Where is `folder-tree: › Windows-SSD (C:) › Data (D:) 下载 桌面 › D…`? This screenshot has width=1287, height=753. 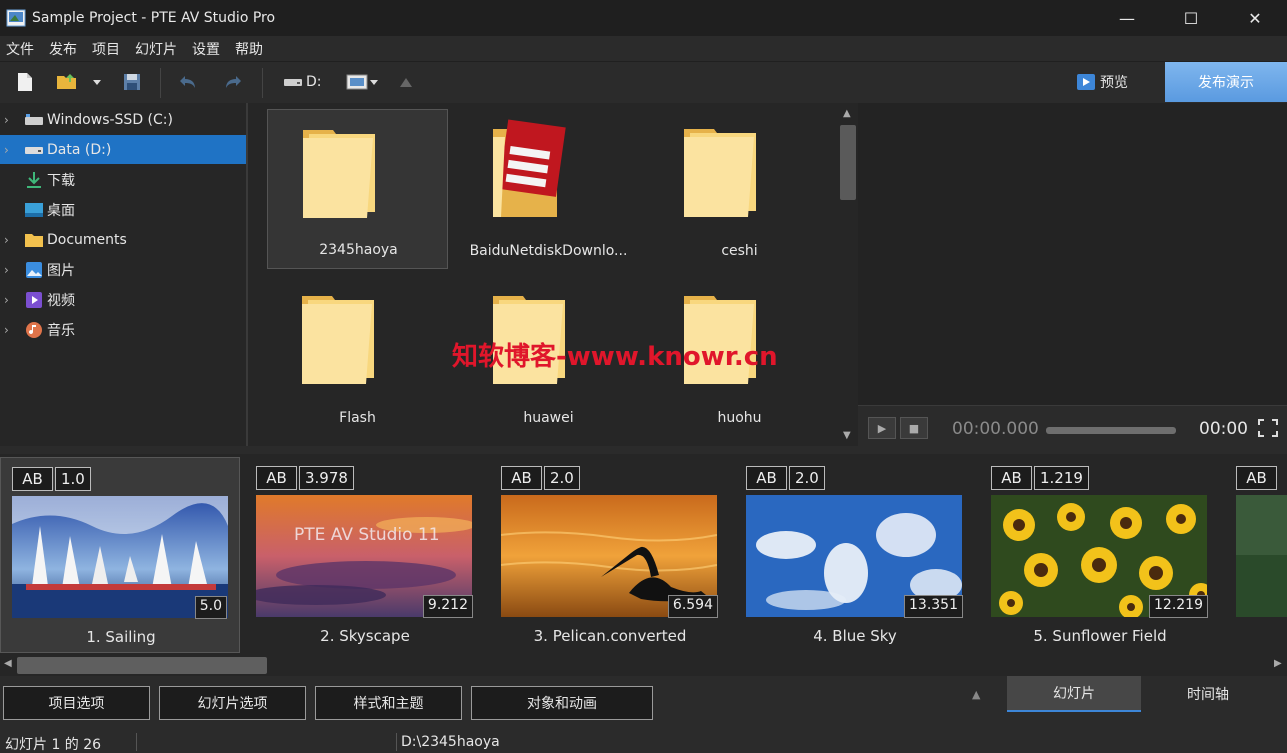 folder-tree: › Windows-SSD (C:) › Data (D:) 下载 桌面 › D… is located at coordinates (123, 274).